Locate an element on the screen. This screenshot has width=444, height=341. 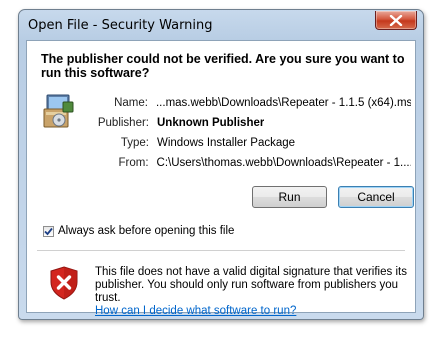
window-title: Open File - Security Warning is located at coordinates (120, 25).